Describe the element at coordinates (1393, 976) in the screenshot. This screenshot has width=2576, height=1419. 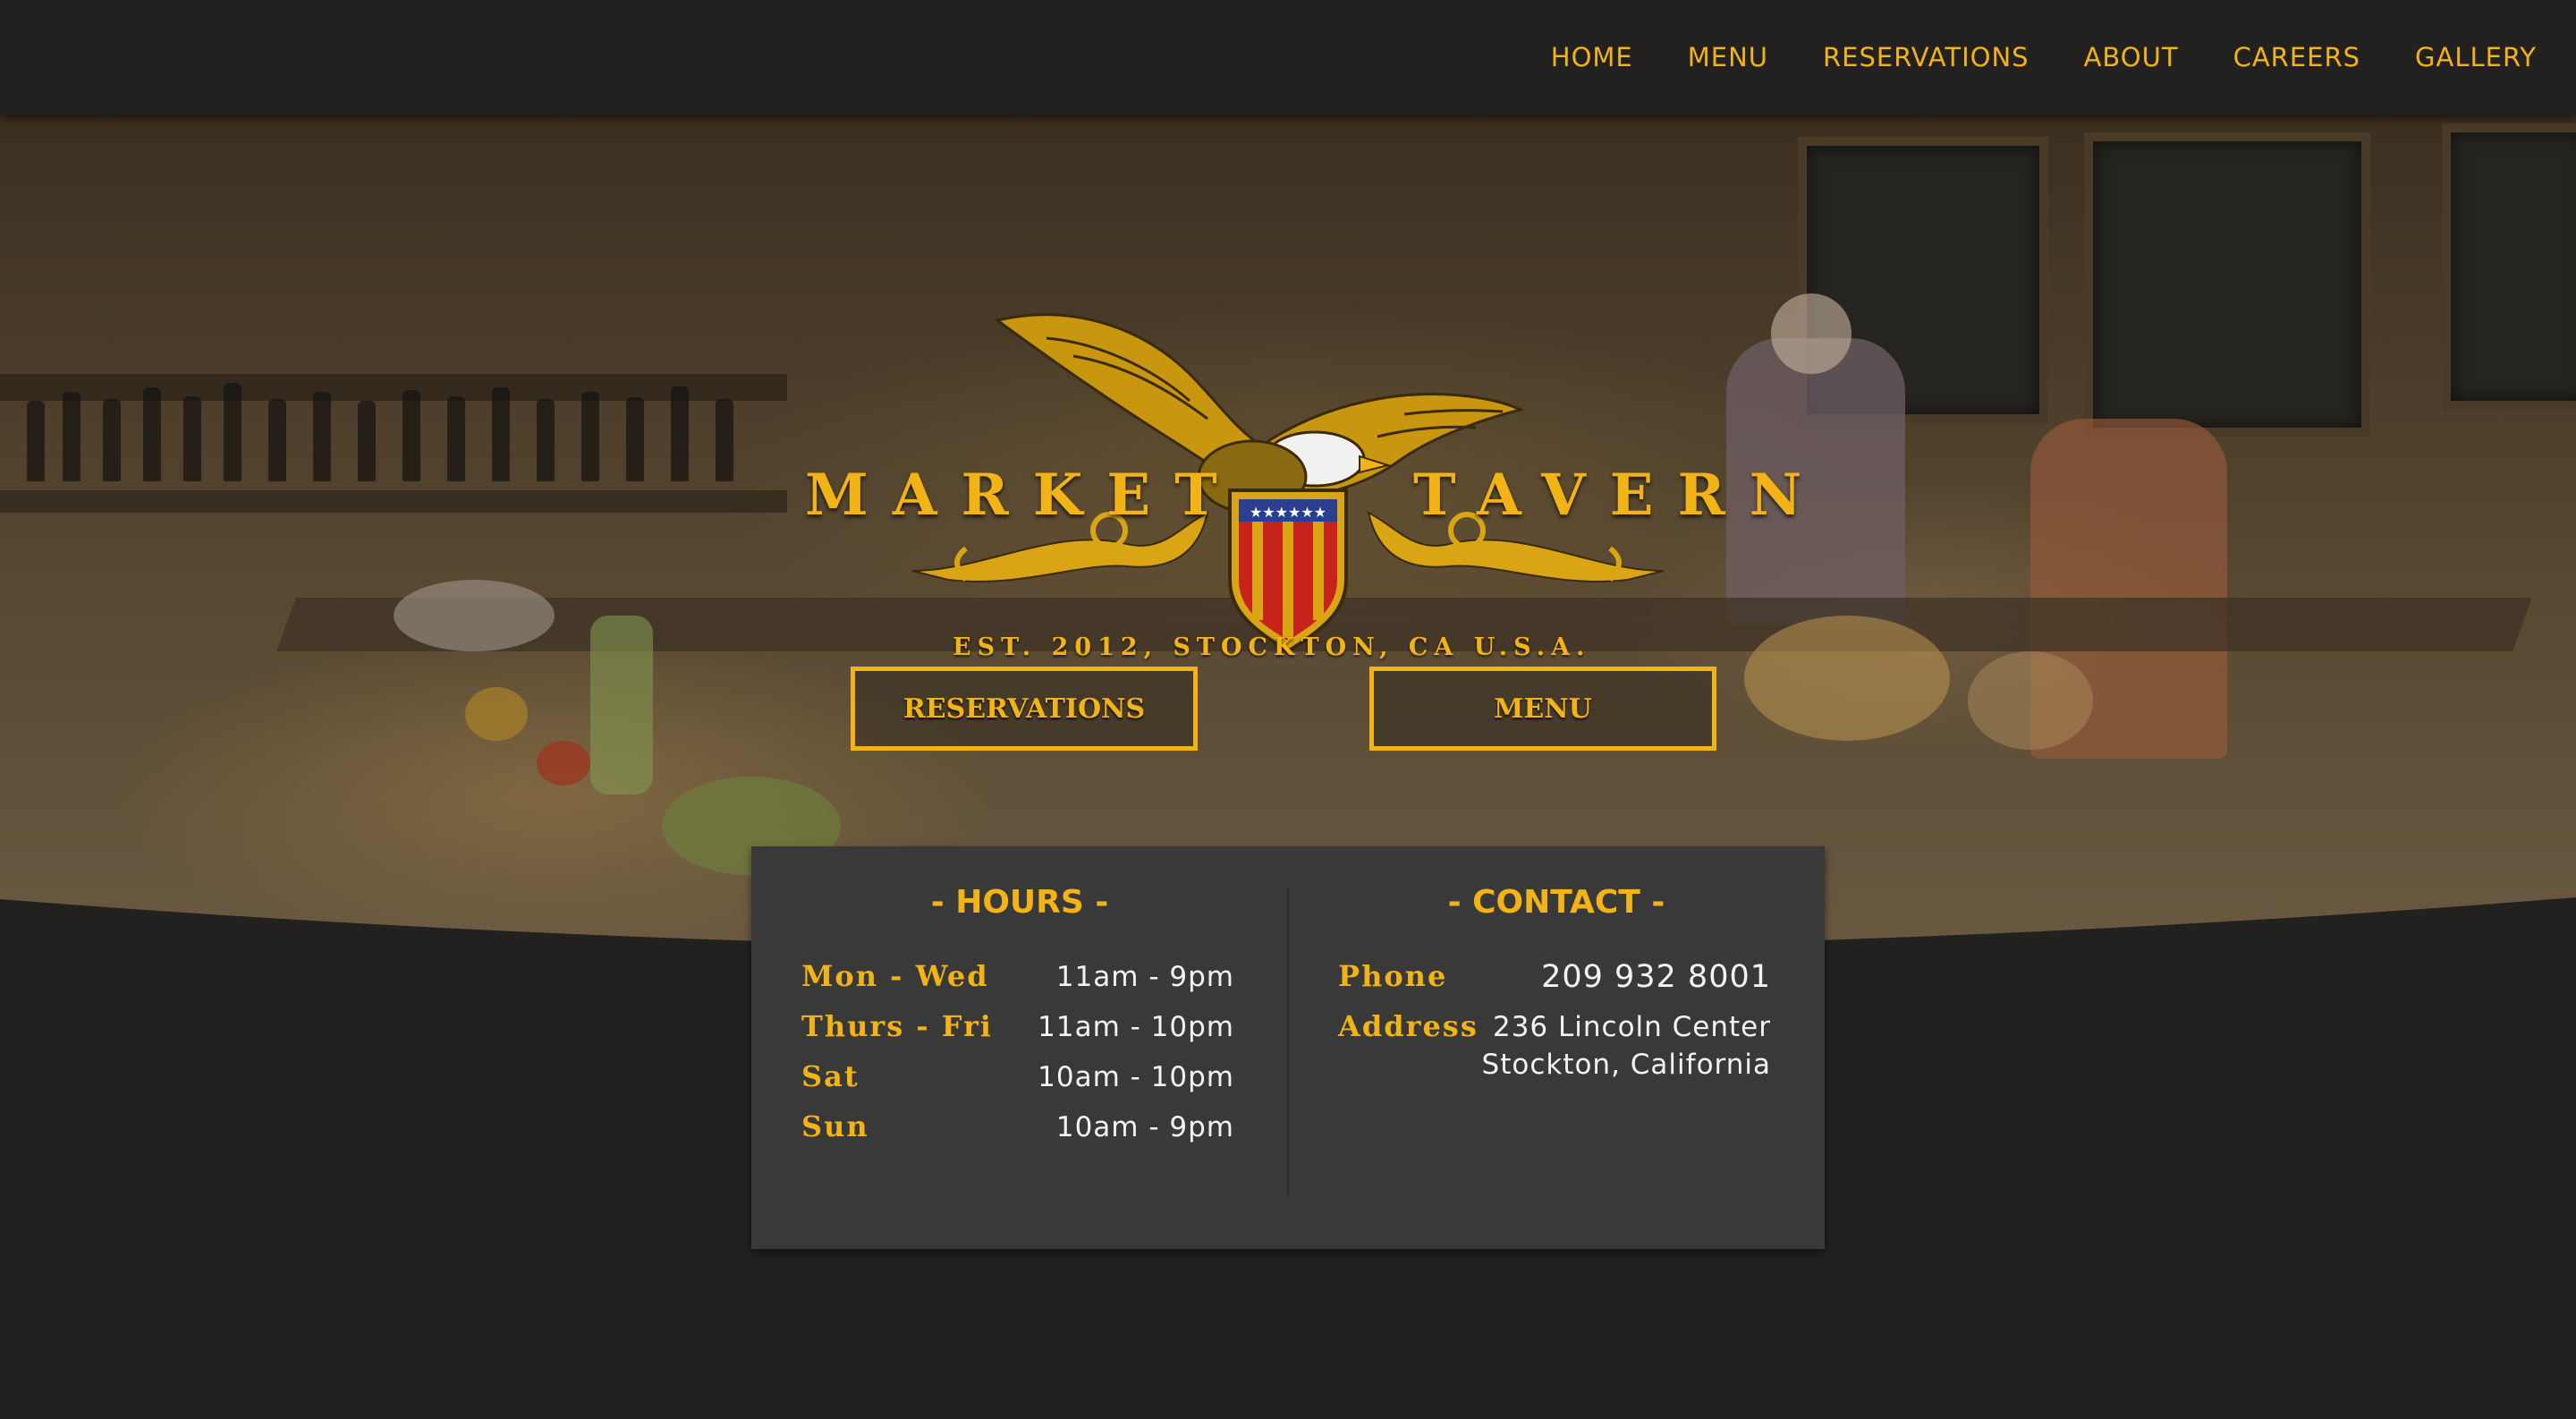
I see `phone-label: Phone` at that location.